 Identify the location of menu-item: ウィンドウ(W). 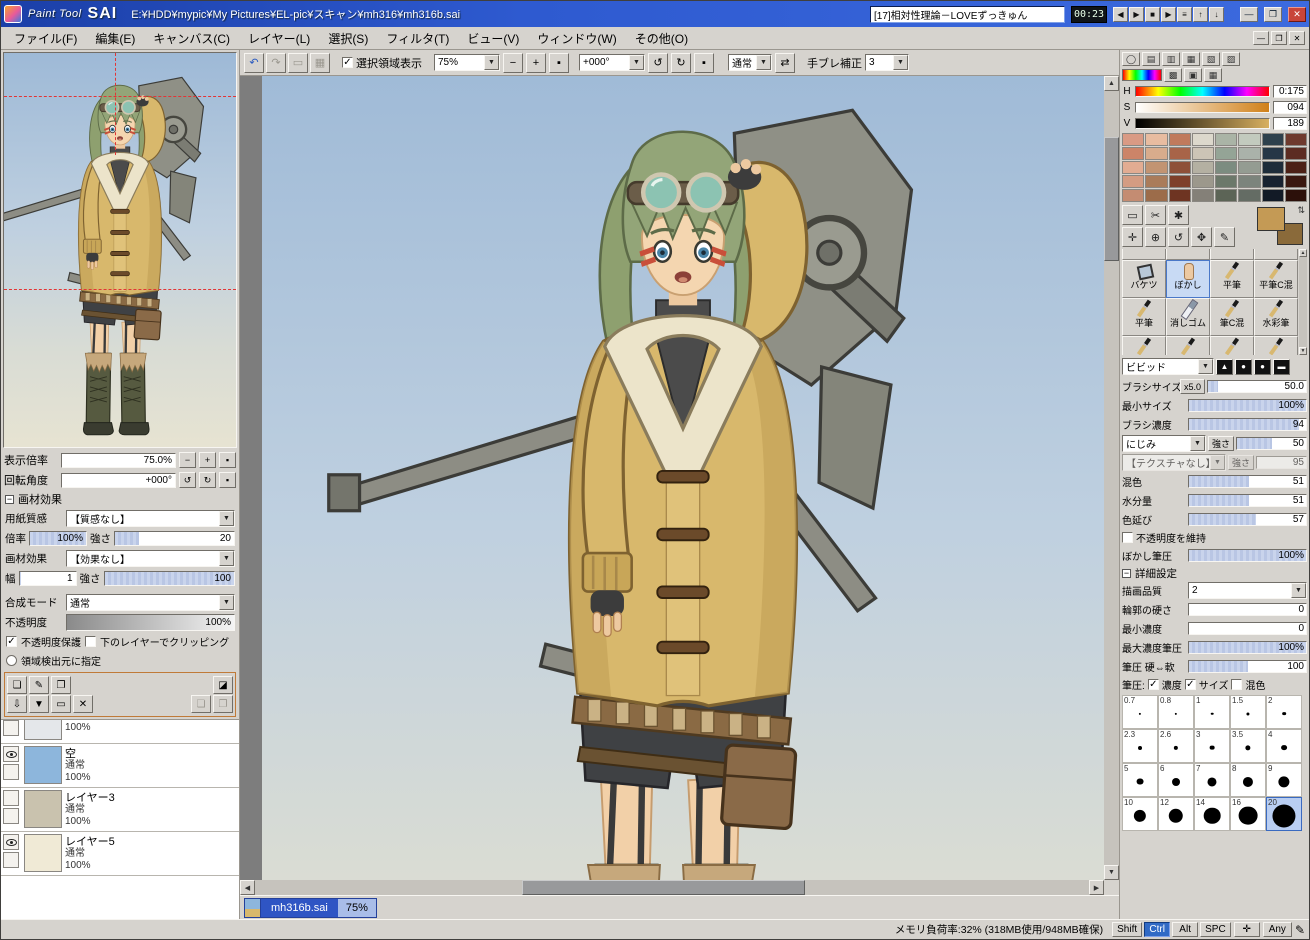
(576, 38).